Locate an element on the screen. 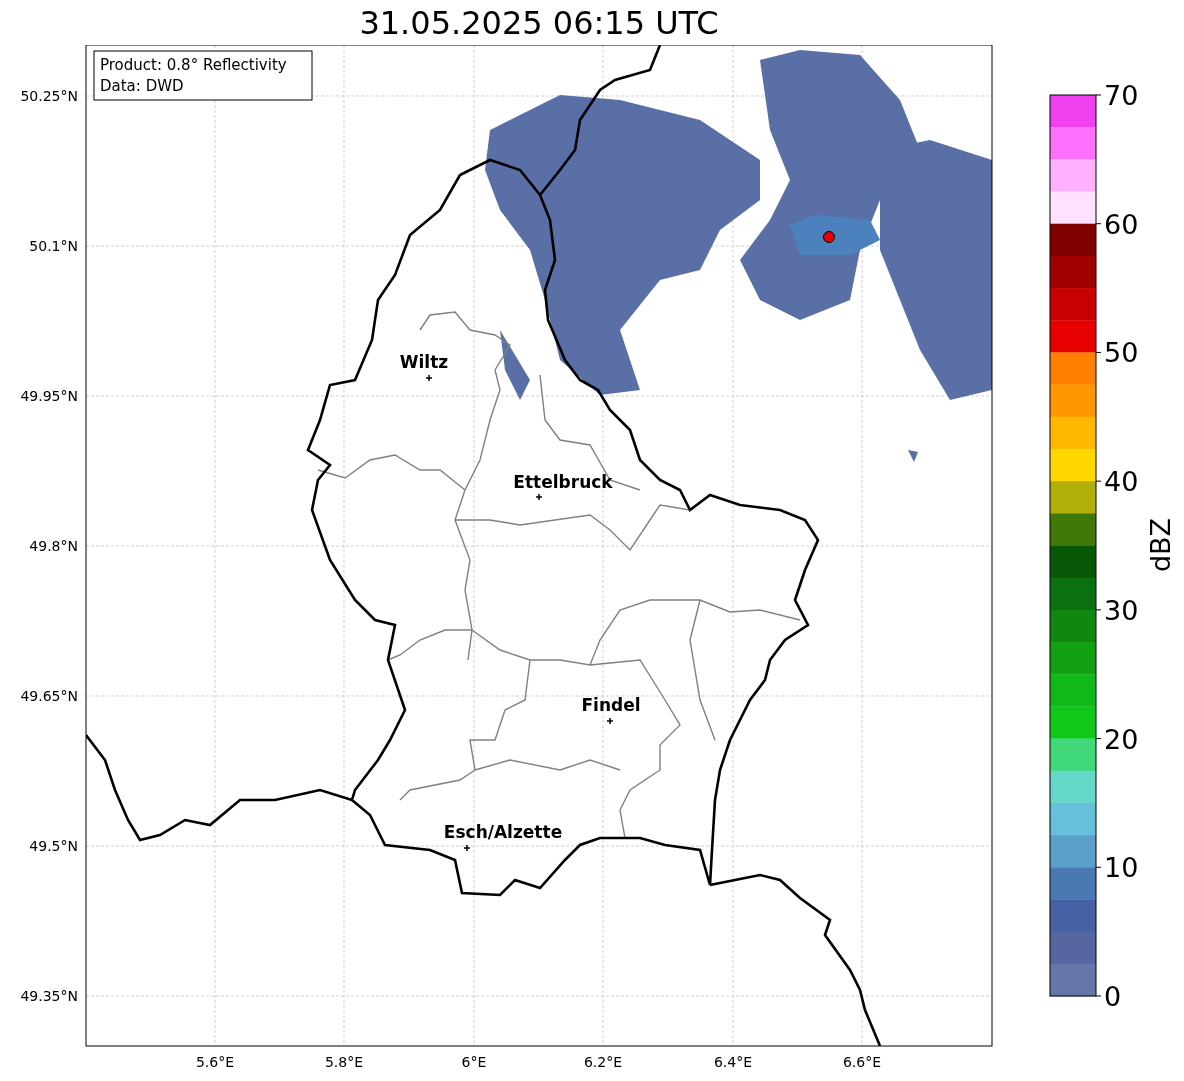 The image size is (1184, 1081). colorbar-tick-label: 10 is located at coordinates (1121, 868).